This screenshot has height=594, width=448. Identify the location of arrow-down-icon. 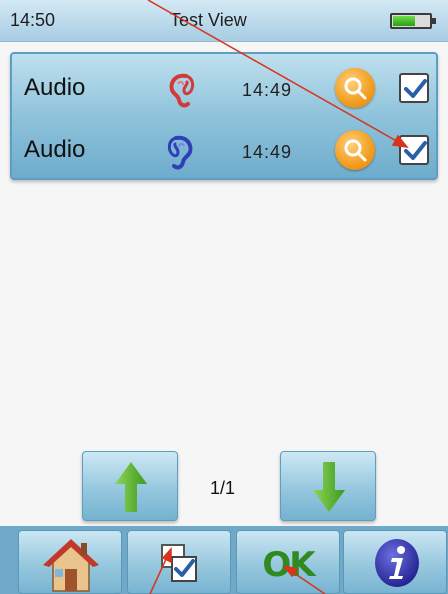
(329, 487).